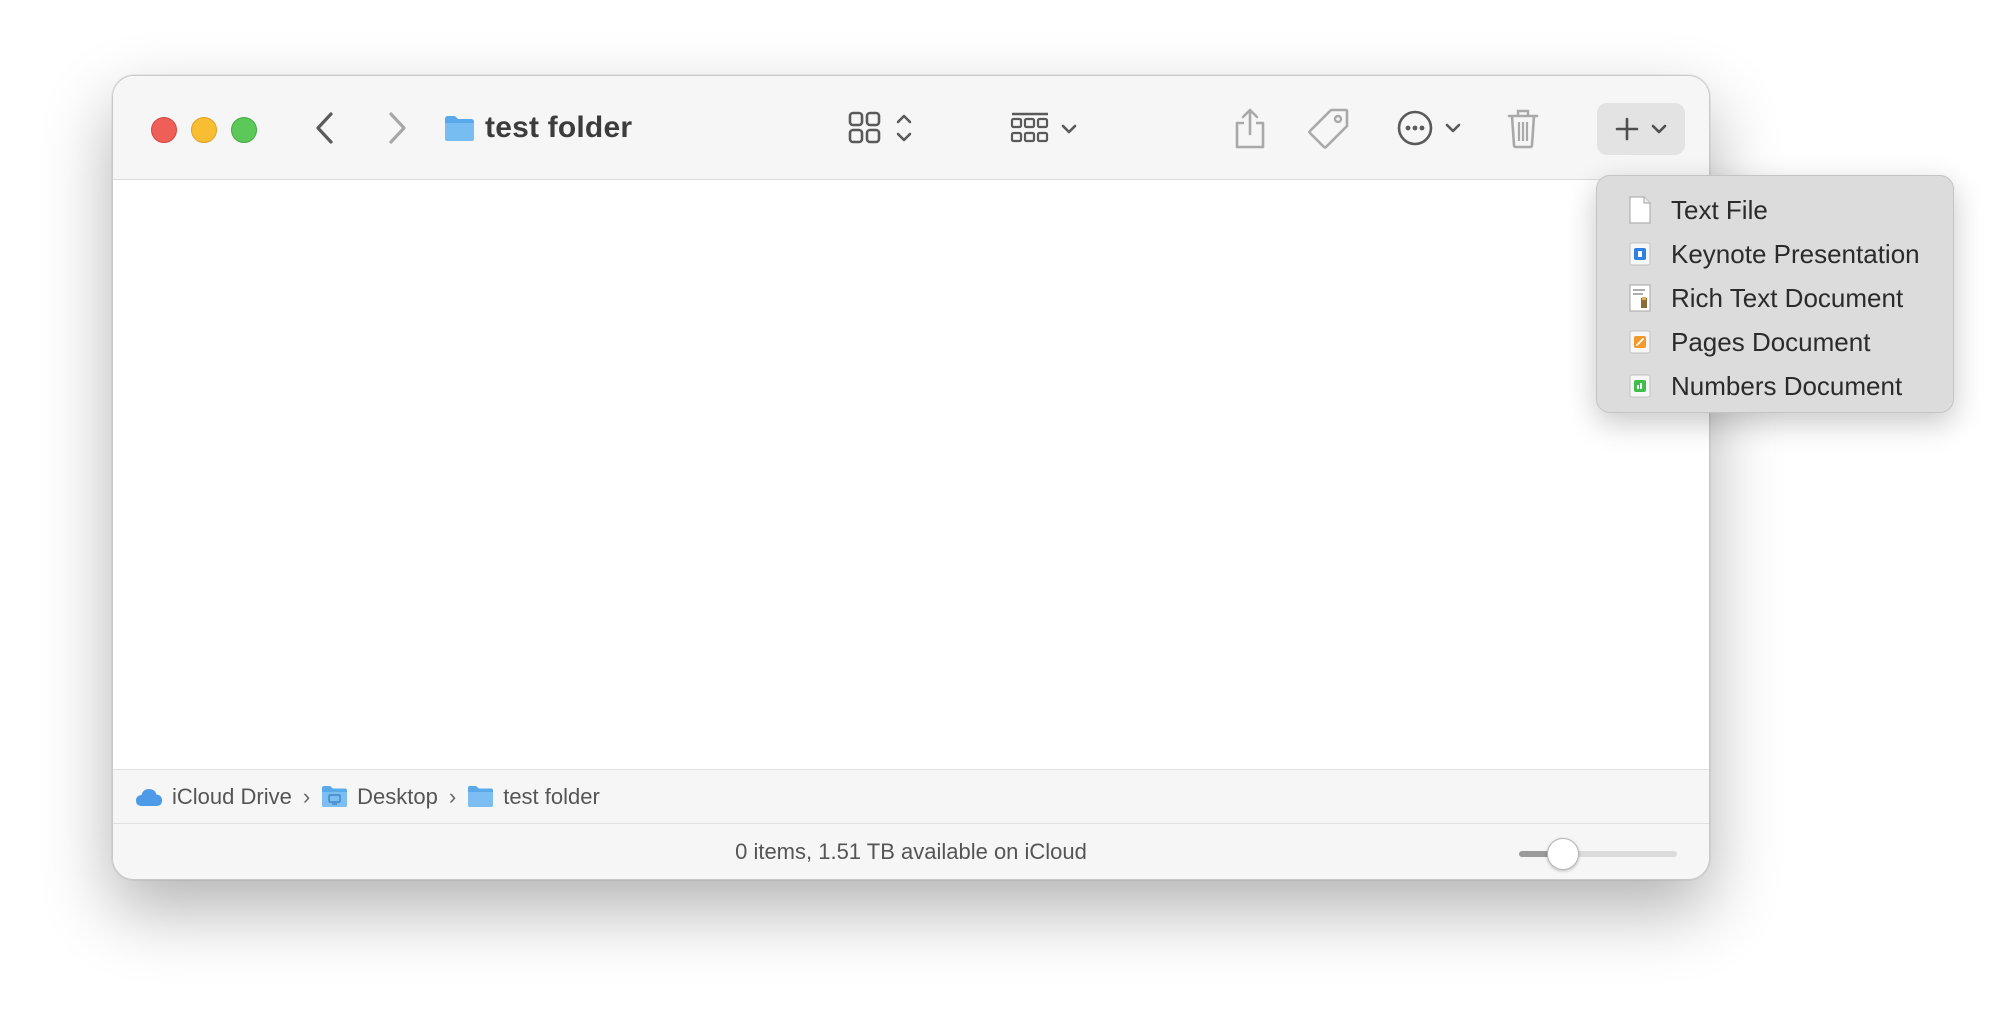 The width and height of the screenshot is (2000, 1026). Describe the element at coordinates (164, 130) in the screenshot. I see `close-button` at that location.